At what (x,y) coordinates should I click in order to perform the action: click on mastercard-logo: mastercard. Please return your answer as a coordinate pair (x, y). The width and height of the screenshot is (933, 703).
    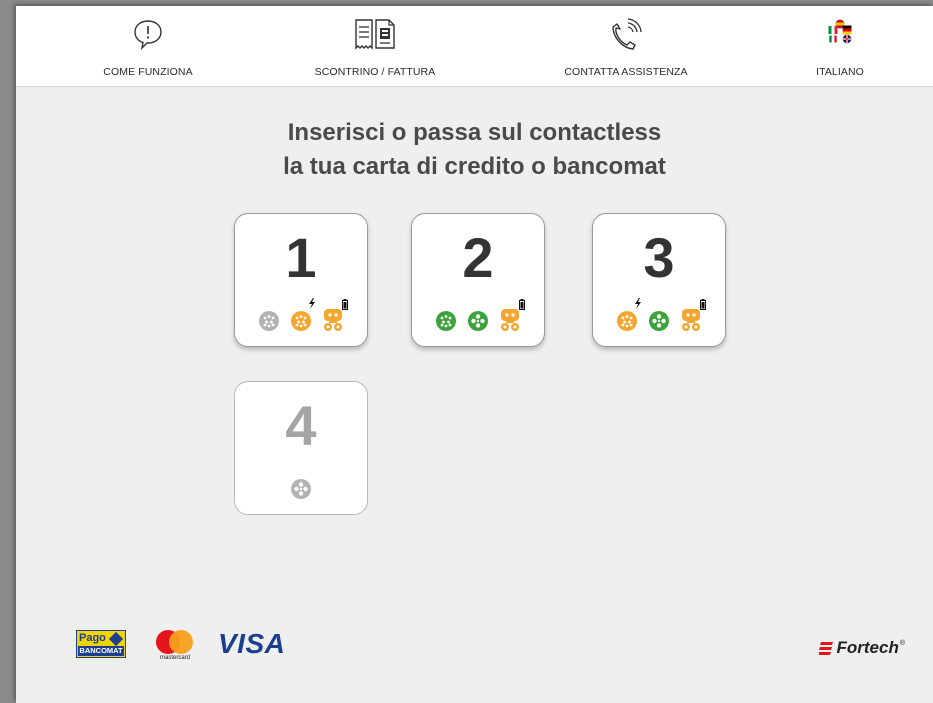
    Looking at the image, I should click on (175, 646).